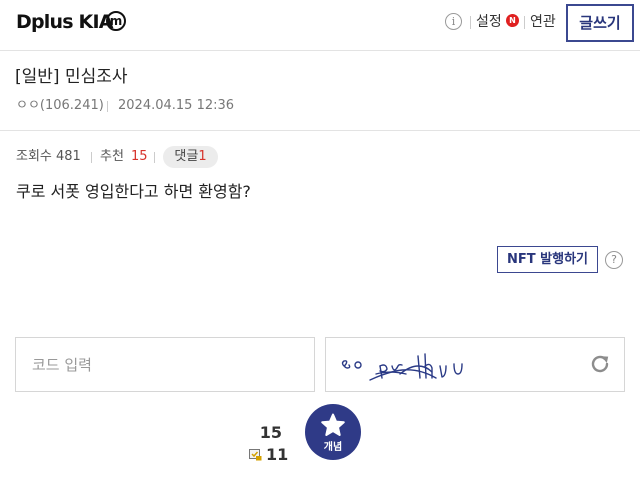 This screenshot has height=482, width=640. What do you see at coordinates (600, 23) in the screenshot?
I see `write-button: 글쓰기` at bounding box center [600, 23].